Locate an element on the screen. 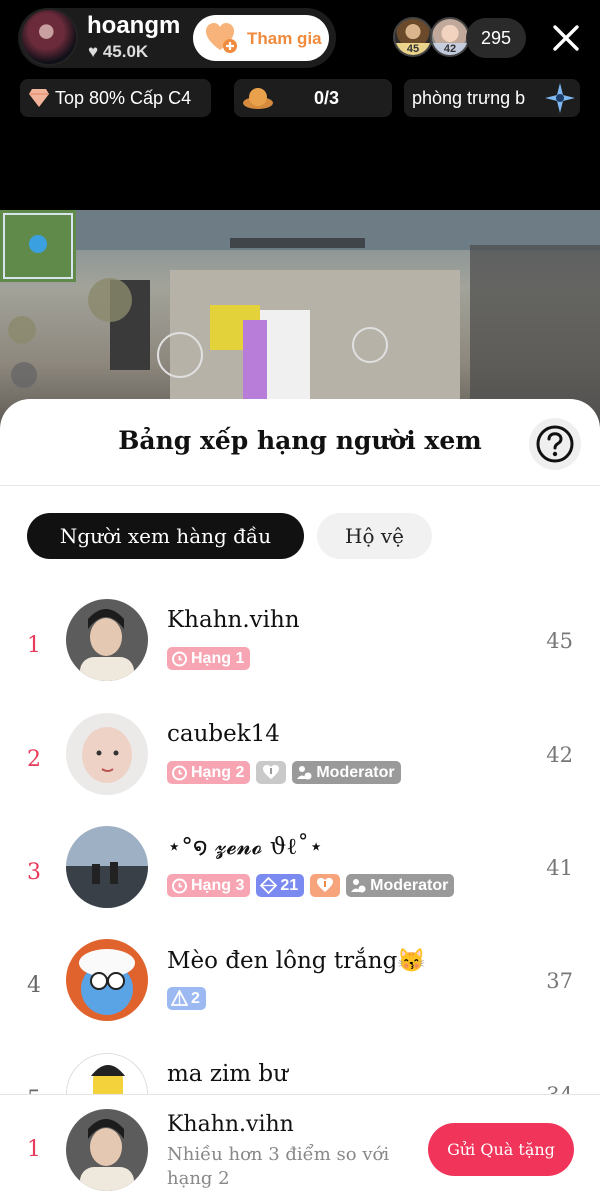 The width and height of the screenshot is (600, 1197). top-viewer-avatar: 42 is located at coordinates (450, 37).